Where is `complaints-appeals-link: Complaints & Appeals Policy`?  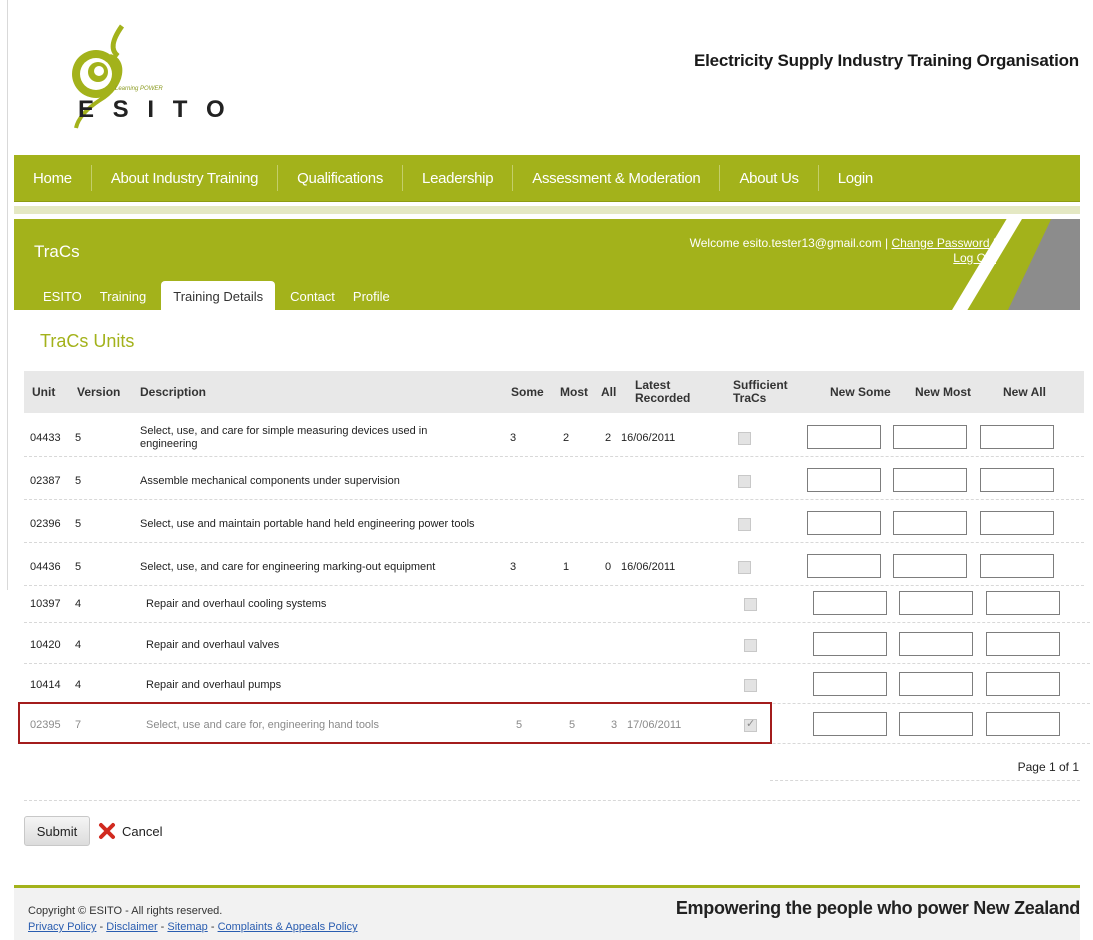
complaints-appeals-link: Complaints & Appeals Policy is located at coordinates (288, 927).